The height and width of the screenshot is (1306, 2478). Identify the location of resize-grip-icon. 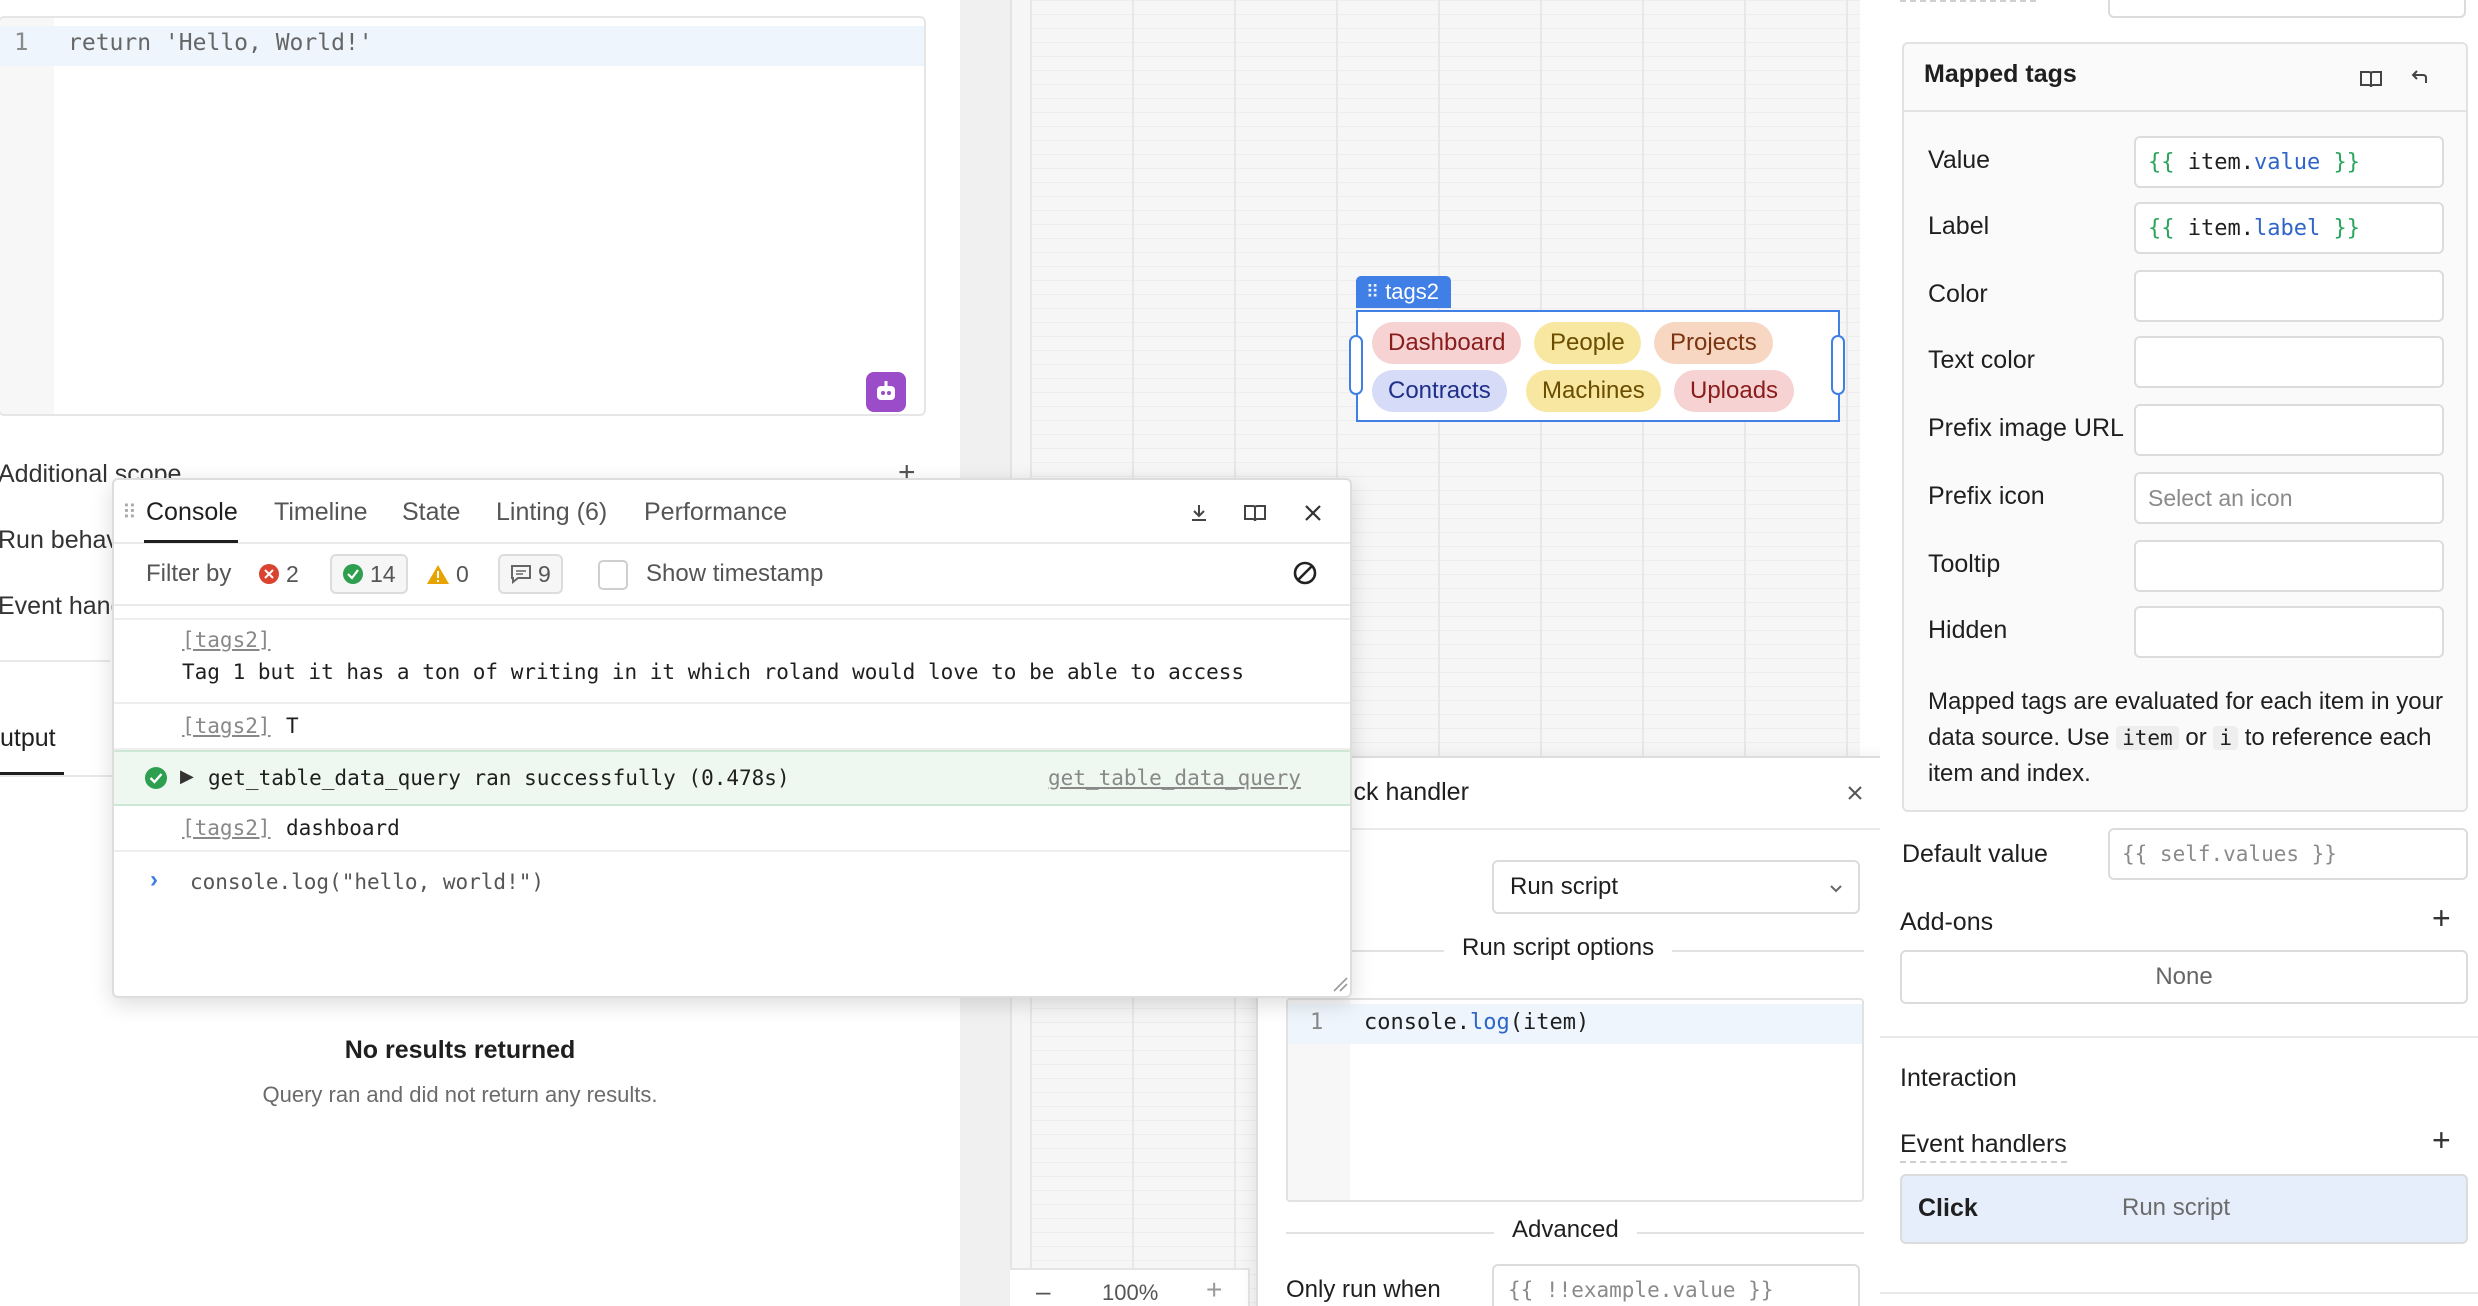
(1339, 983).